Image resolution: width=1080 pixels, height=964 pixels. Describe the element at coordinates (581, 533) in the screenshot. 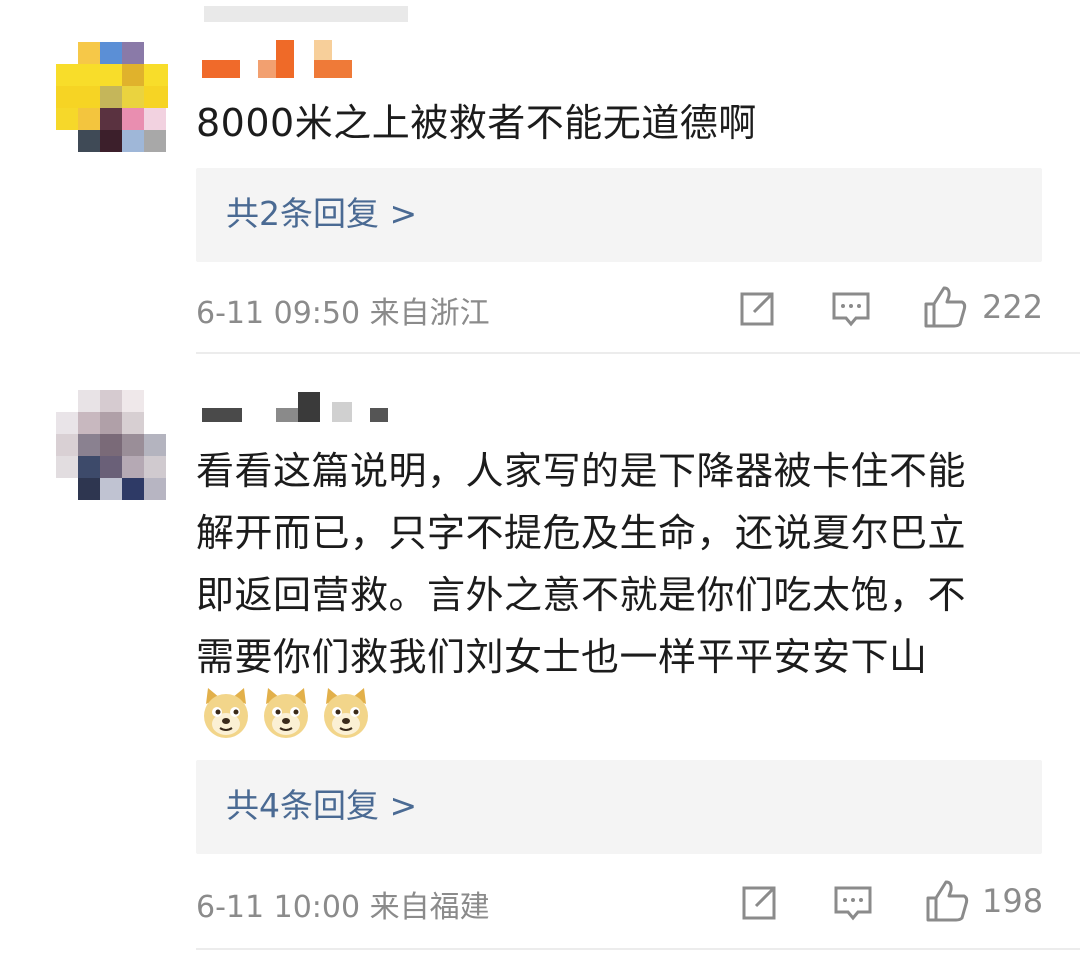

I see `comment-text-line-2: 解开而已，只字不提危及生命，还说夏尔巴立` at that location.